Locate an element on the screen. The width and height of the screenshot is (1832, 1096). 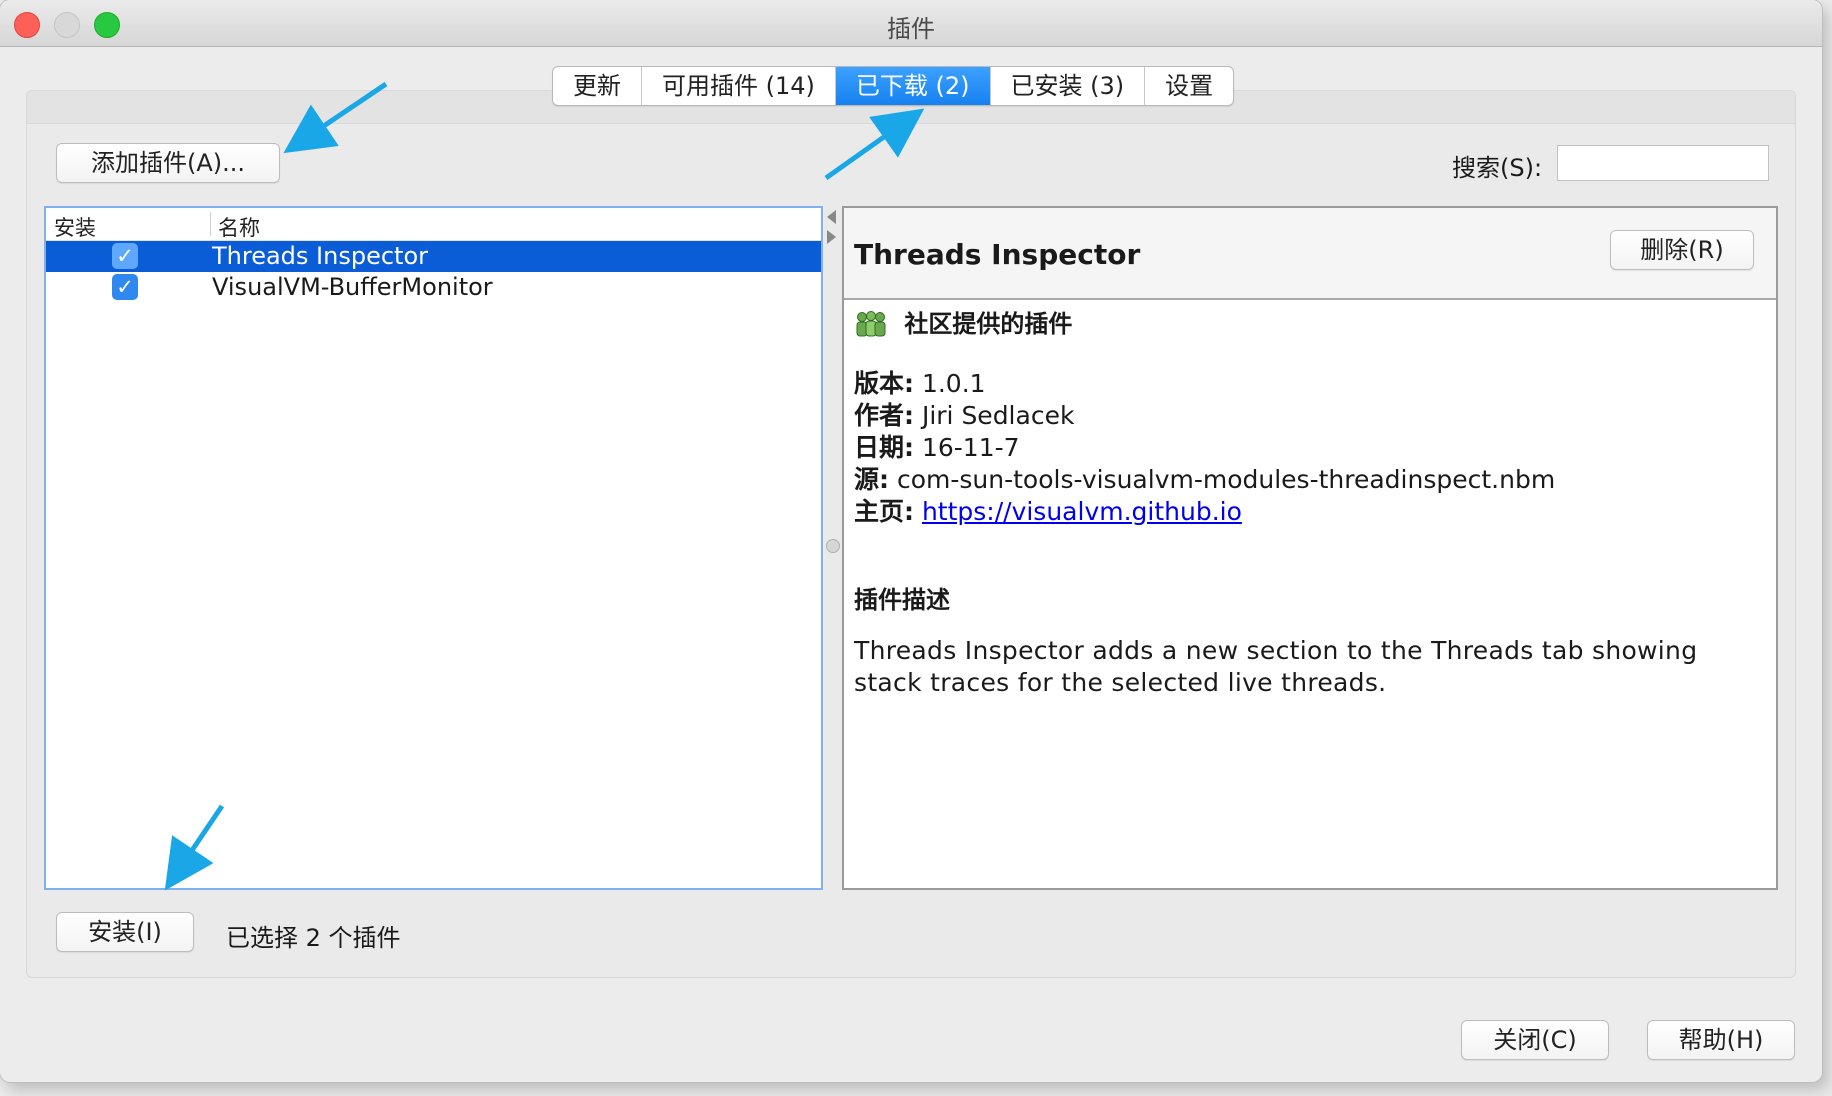
date-value: 16-11-7 is located at coordinates (970, 447).